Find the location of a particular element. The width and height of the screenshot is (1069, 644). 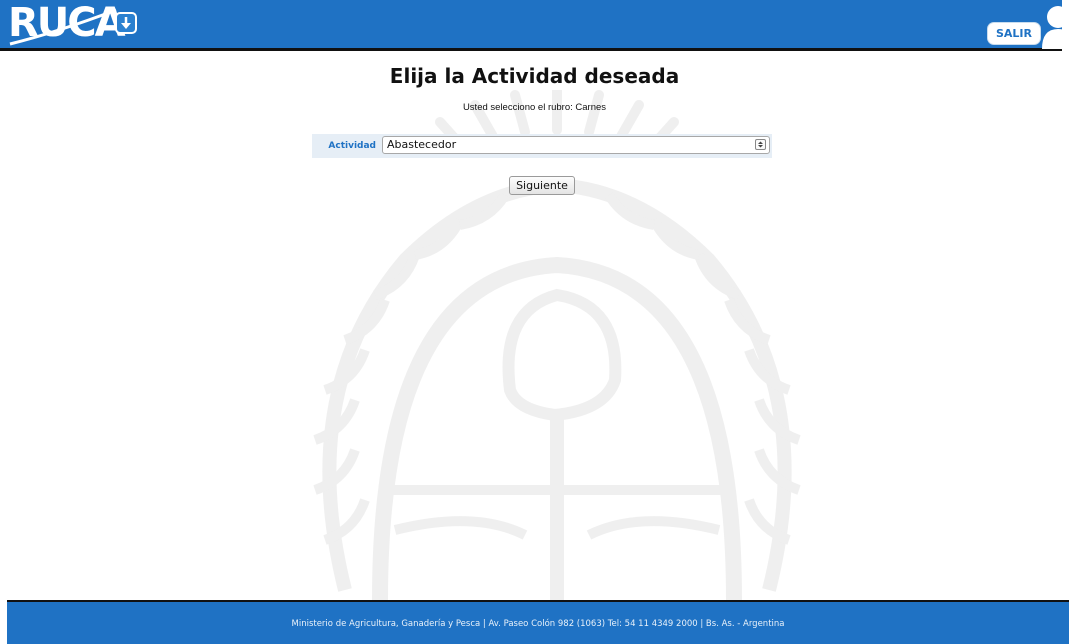

logout-button: SALIR is located at coordinates (1014, 33).